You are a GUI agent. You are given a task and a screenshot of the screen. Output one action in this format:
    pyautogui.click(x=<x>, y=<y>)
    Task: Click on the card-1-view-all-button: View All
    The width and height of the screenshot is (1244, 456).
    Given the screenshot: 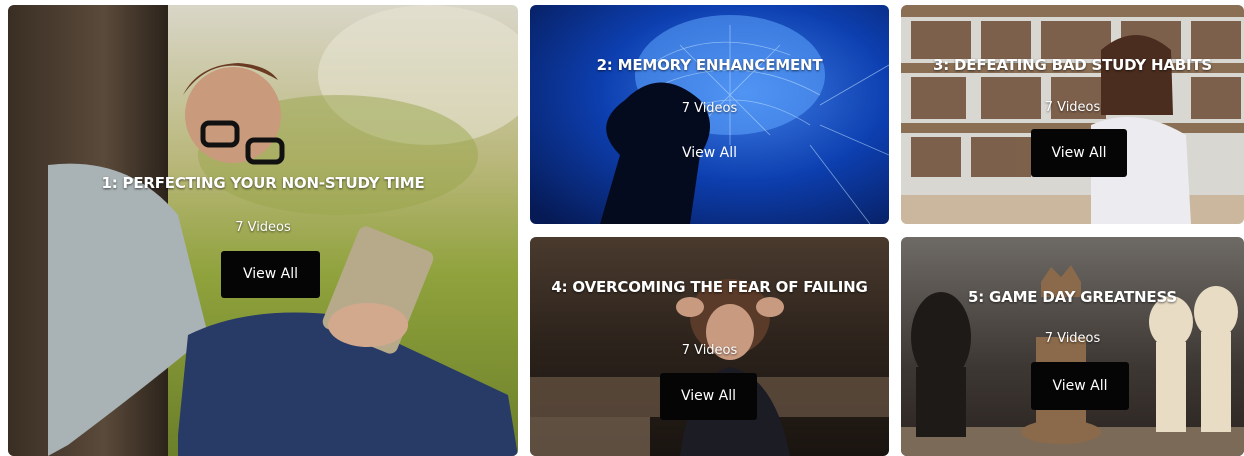 What is the action you would take?
    pyautogui.click(x=270, y=274)
    